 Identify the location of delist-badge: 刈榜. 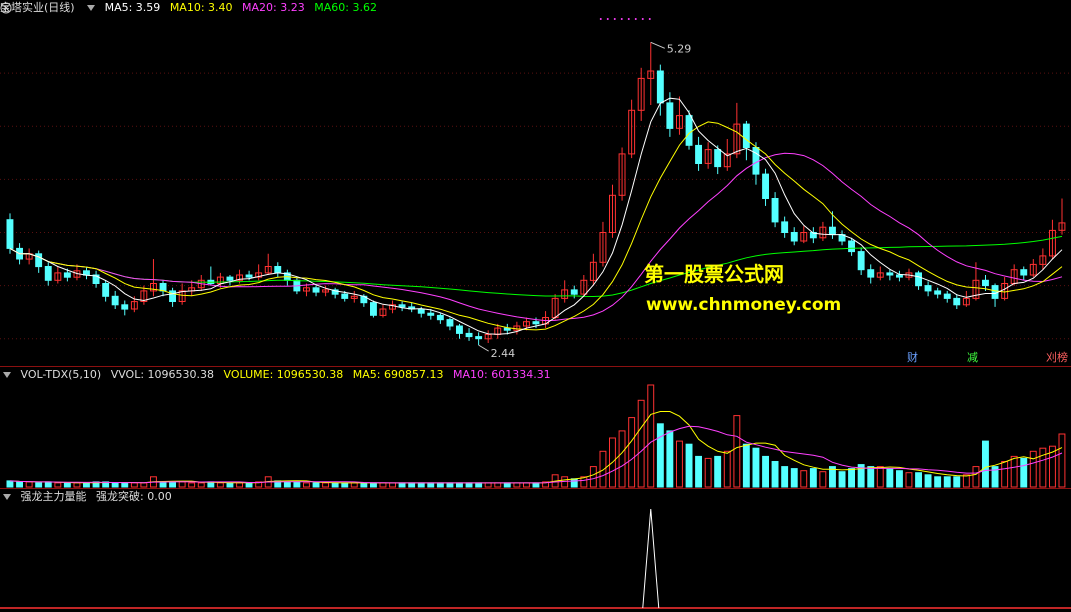
(1057, 358).